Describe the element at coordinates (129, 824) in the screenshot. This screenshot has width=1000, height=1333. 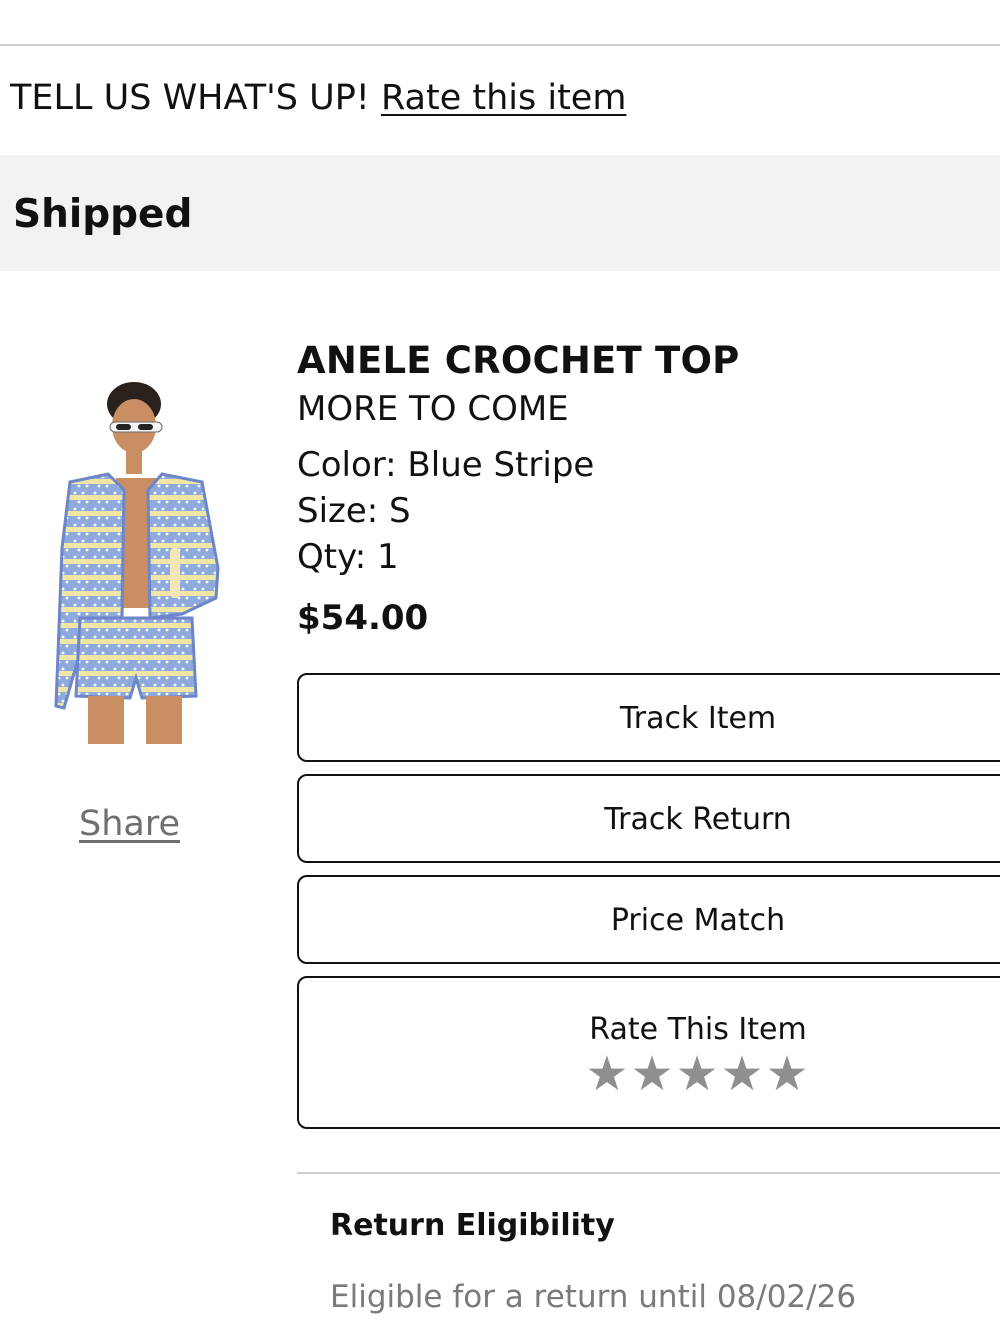
I see `share-link: Share` at that location.